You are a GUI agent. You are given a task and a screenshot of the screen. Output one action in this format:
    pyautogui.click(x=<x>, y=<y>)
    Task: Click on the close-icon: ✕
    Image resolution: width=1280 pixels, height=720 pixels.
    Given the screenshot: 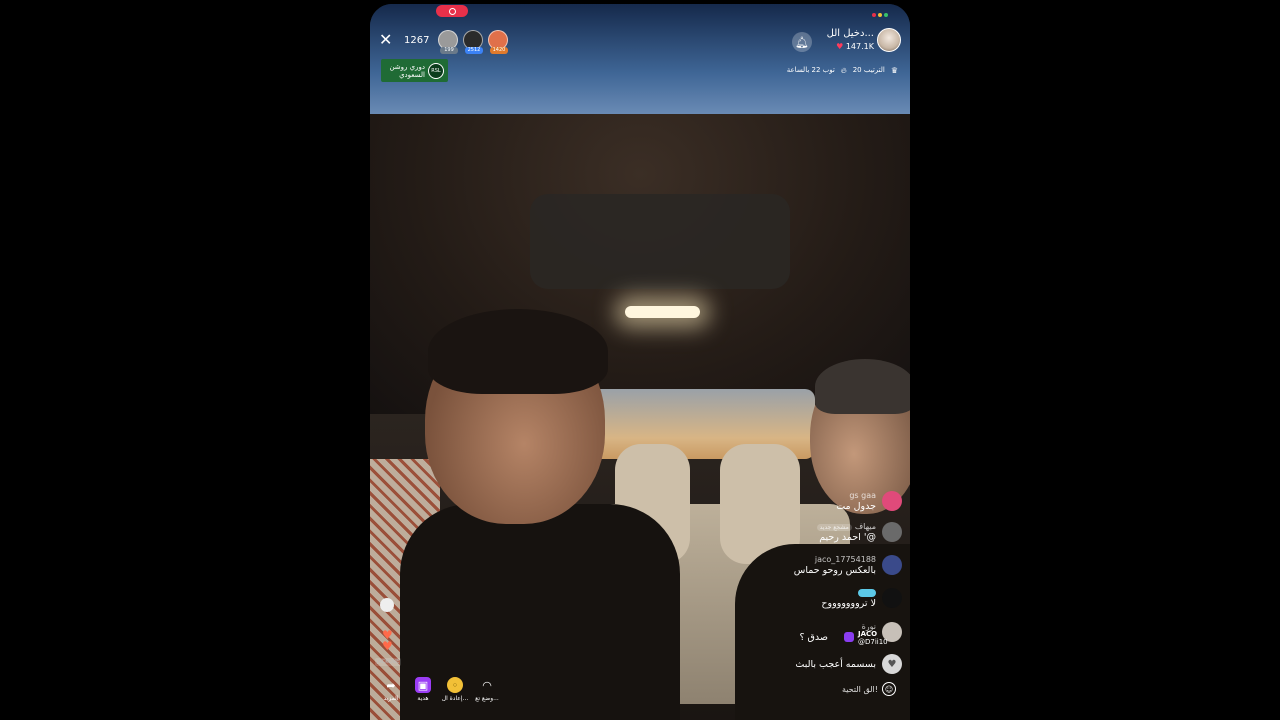 What is the action you would take?
    pyautogui.click(x=385, y=40)
    